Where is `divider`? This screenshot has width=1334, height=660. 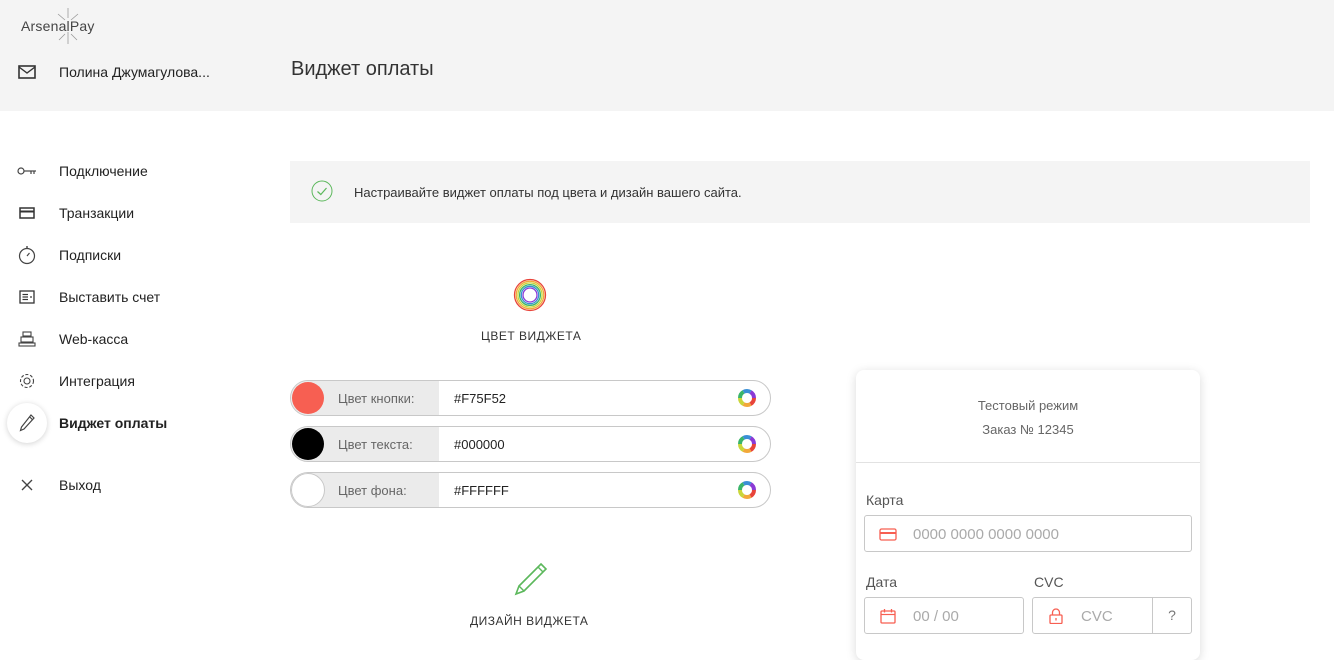
divider is located at coordinates (1028, 462).